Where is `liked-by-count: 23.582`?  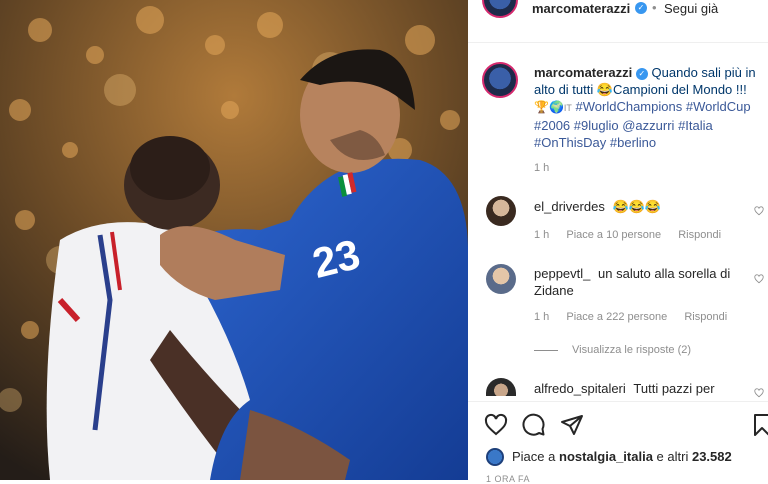 liked-by-count: 23.582 is located at coordinates (712, 456).